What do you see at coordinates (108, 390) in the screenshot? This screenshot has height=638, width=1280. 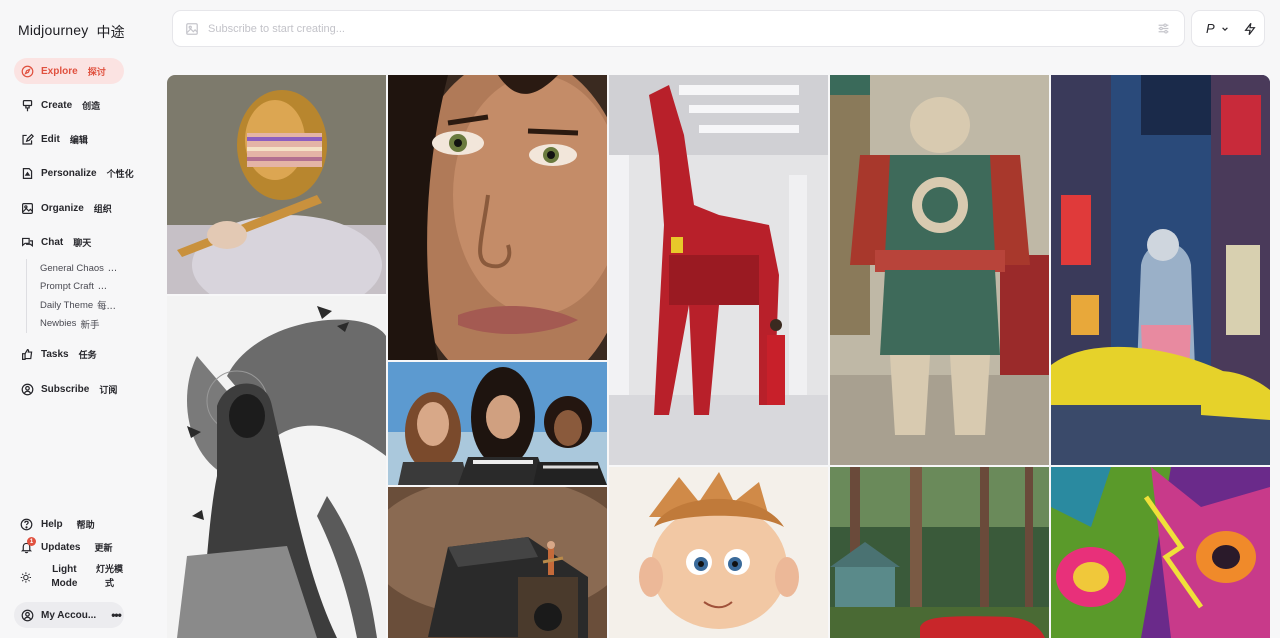 I see `sidebar-item-label-cn: 订阅` at bounding box center [108, 390].